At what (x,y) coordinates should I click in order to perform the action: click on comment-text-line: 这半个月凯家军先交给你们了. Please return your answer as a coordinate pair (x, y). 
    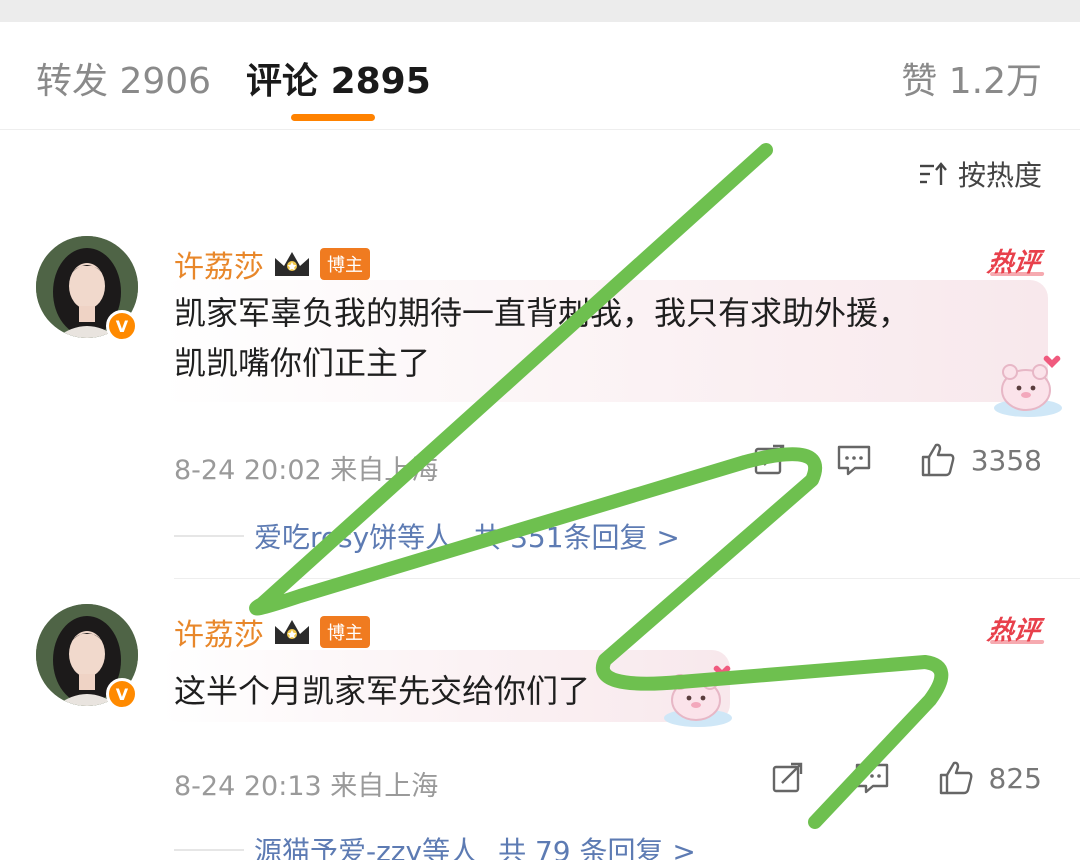
    Looking at the image, I should click on (382, 691).